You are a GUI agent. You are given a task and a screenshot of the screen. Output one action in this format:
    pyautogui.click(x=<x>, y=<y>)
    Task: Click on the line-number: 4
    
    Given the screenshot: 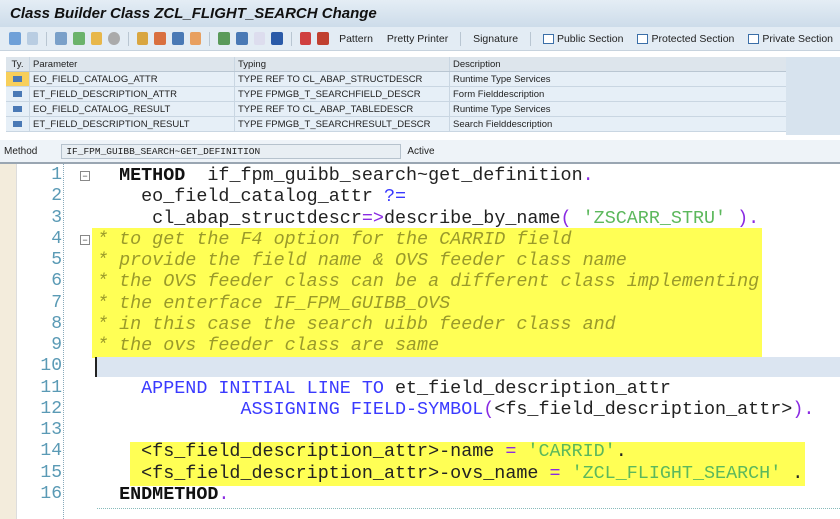 What is the action you would take?
    pyautogui.click(x=56, y=238)
    